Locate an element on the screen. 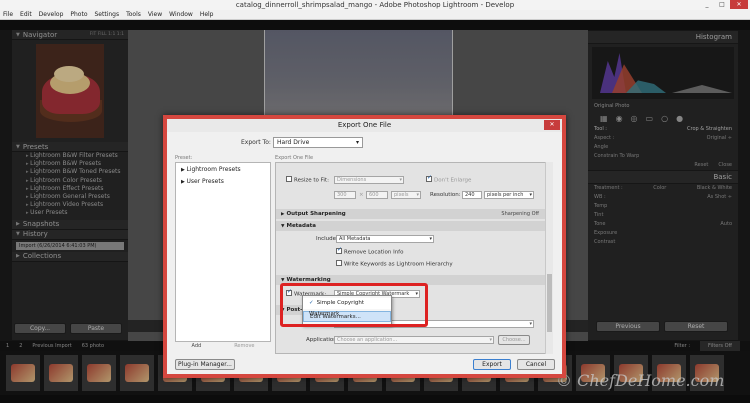 This screenshot has width=750, height=403. preset-actions: Add Remove is located at coordinates (223, 346).